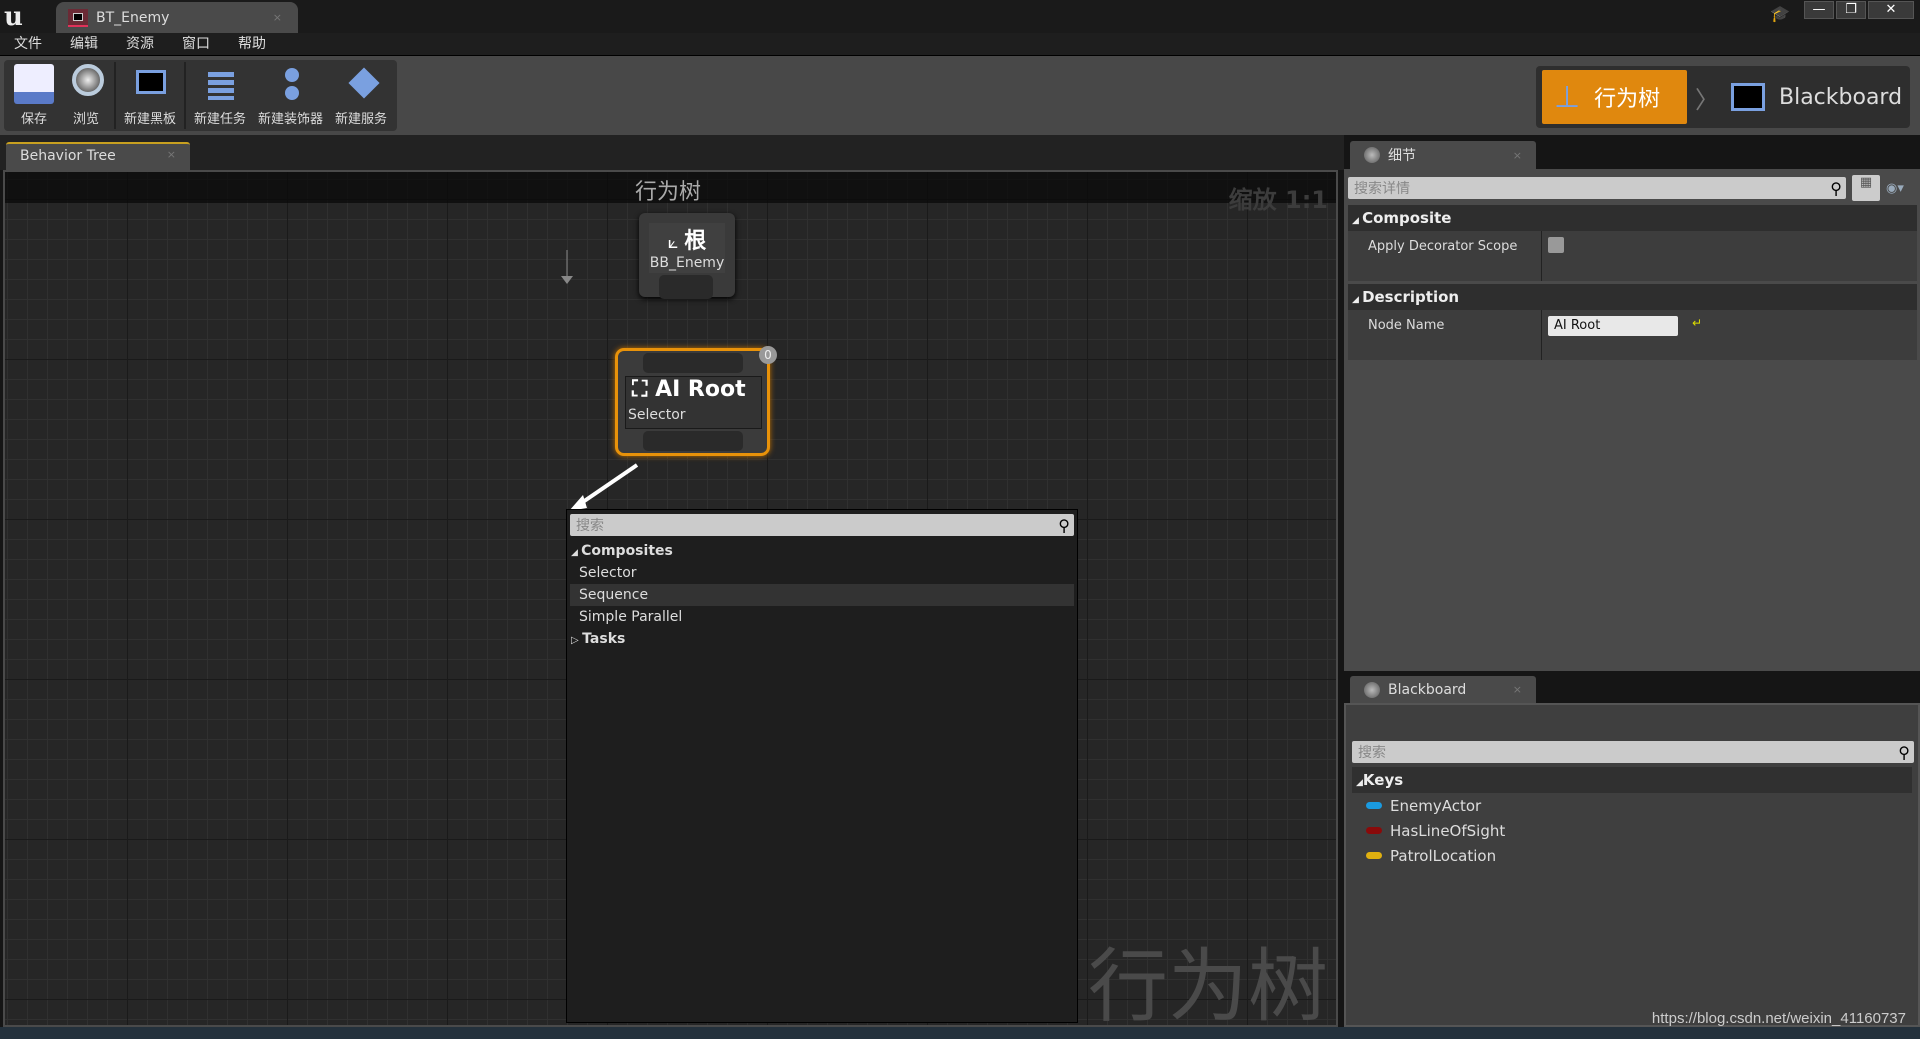 Image resolution: width=1920 pixels, height=1039 pixels. What do you see at coordinates (693, 363) in the screenshot?
I see `ai-root-input-pin` at bounding box center [693, 363].